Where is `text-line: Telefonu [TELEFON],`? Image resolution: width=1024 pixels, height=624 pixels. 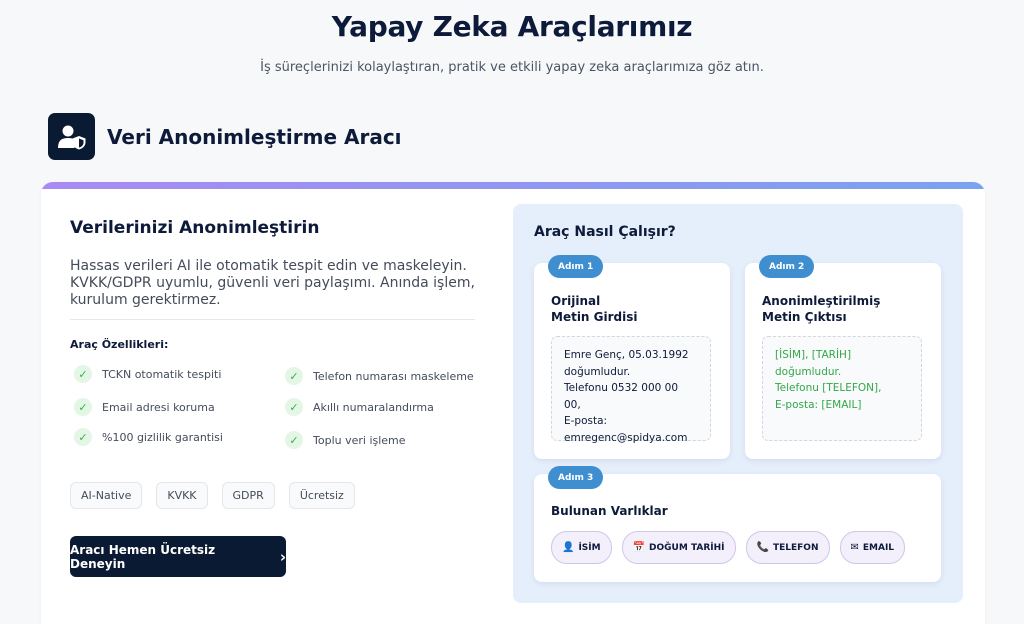 text-line: Telefonu [TELEFON], is located at coordinates (828, 388).